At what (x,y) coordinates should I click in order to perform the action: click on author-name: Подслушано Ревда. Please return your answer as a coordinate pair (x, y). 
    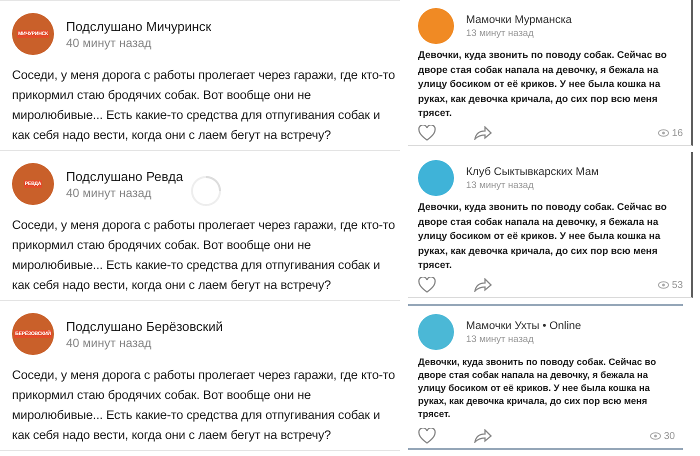
    Looking at the image, I should click on (125, 176).